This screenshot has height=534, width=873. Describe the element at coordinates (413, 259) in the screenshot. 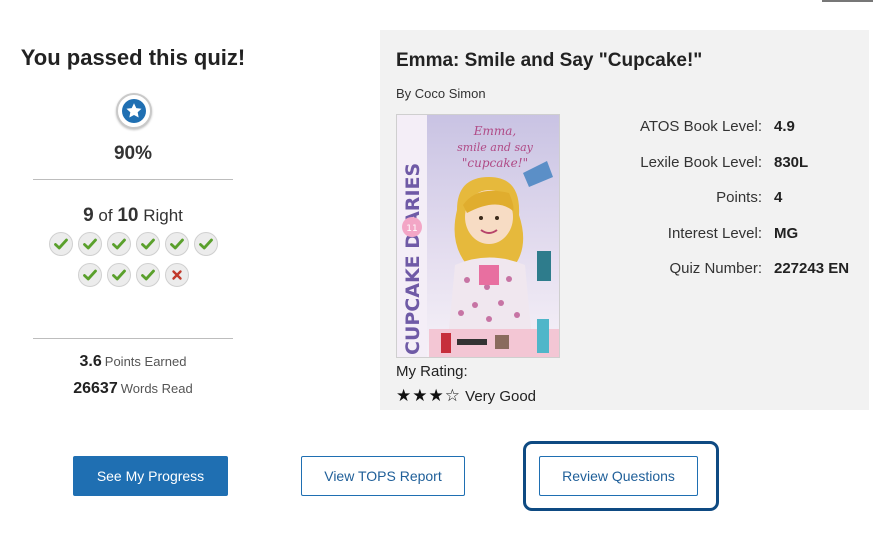

I see `cover-series: CUPCAKE DIARIES` at that location.